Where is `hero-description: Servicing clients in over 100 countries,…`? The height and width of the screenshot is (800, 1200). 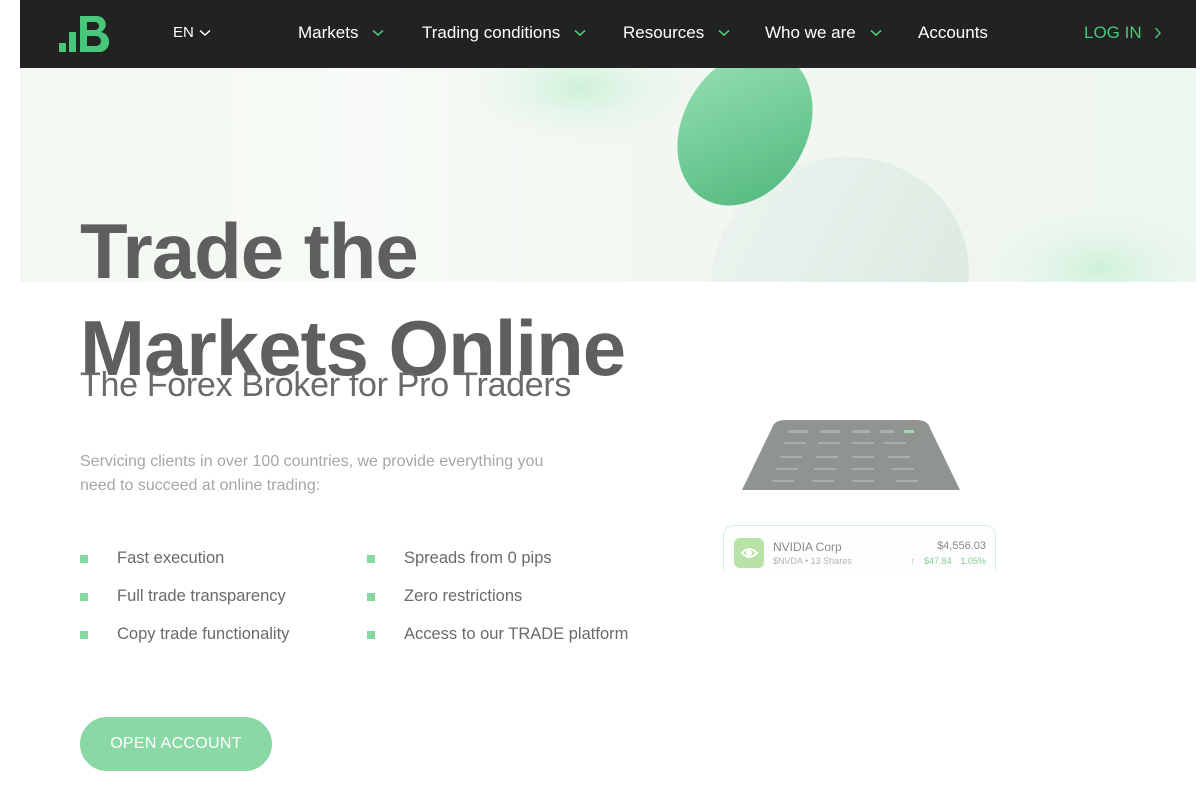 hero-description: Servicing clients in over 100 countries,… is located at coordinates (312, 473).